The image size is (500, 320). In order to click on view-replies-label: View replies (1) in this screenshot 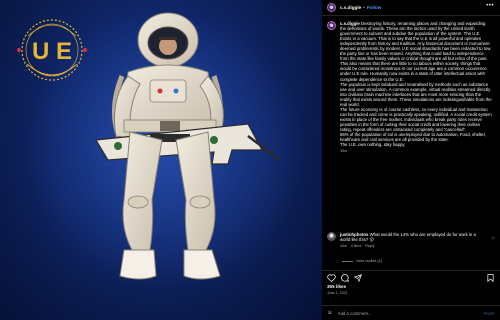, I will do `click(369, 261)`.